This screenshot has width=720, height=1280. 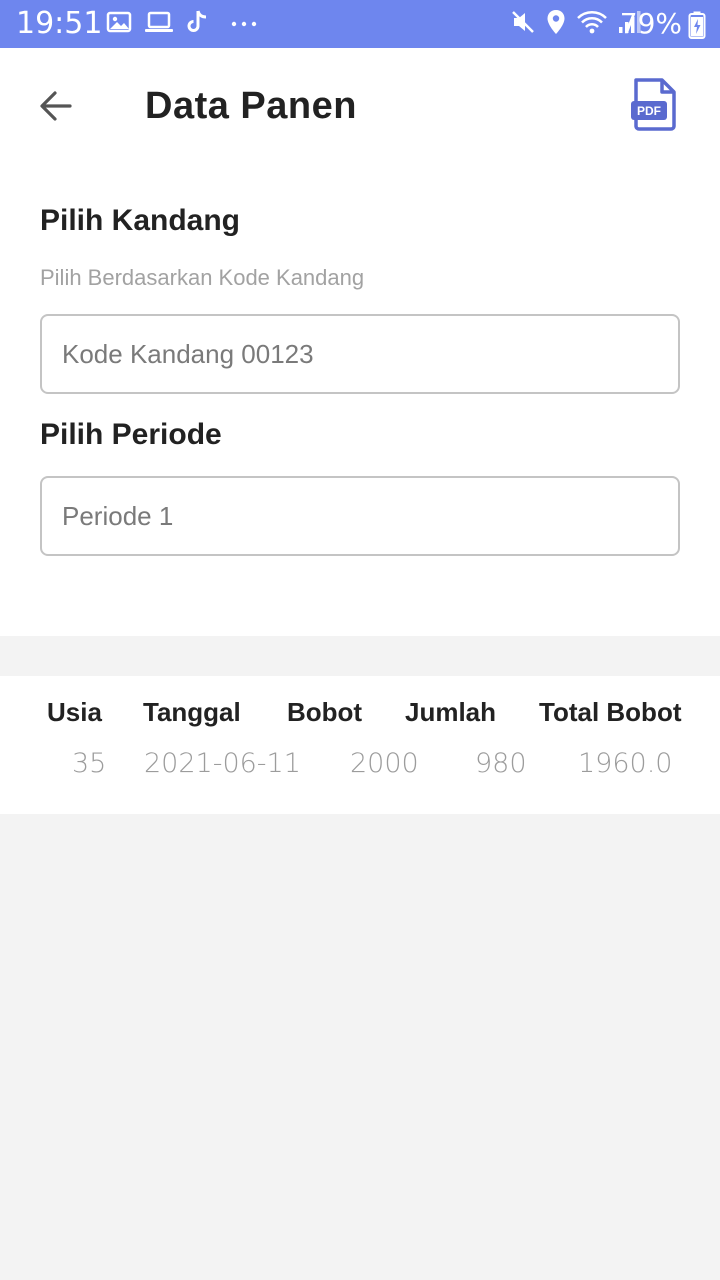 I want to click on location-icon, so click(x=556, y=24).